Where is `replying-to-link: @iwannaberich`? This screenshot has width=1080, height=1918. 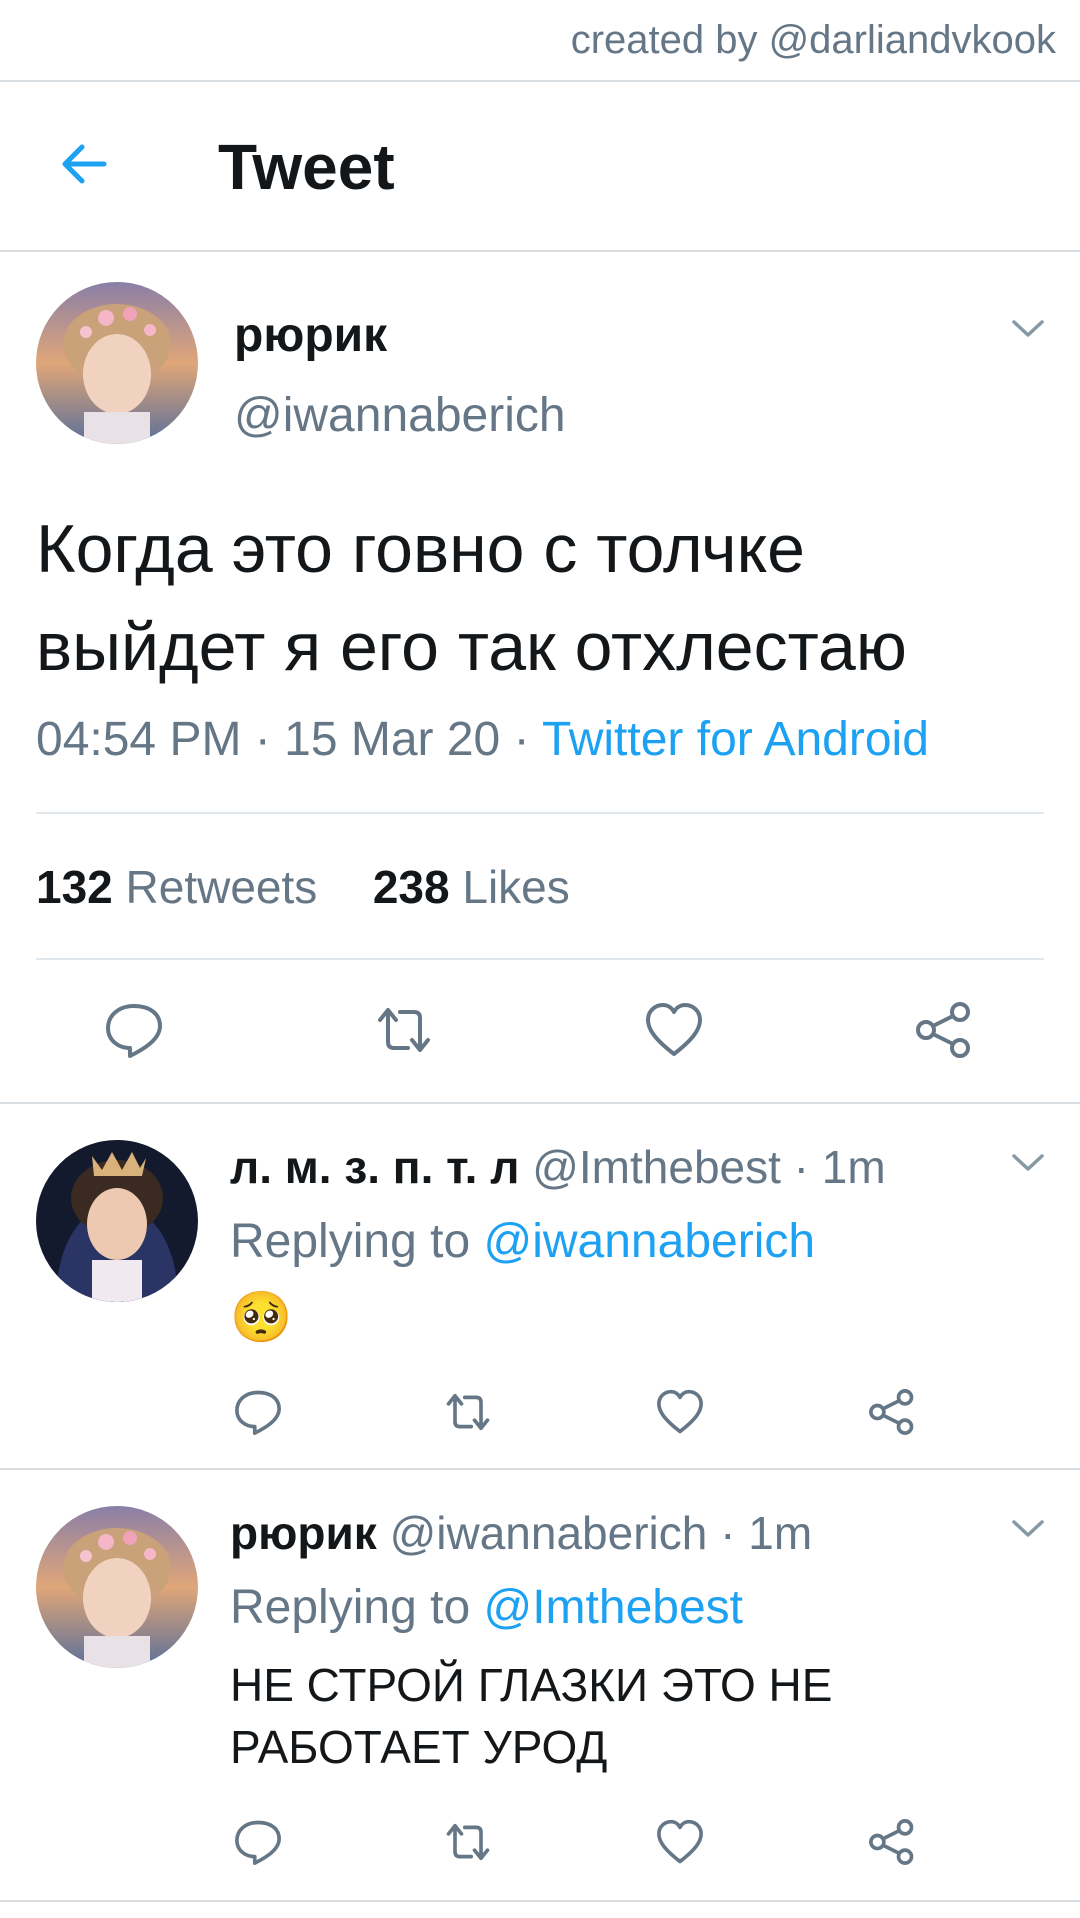 replying-to-link: @iwannaberich is located at coordinates (649, 1241).